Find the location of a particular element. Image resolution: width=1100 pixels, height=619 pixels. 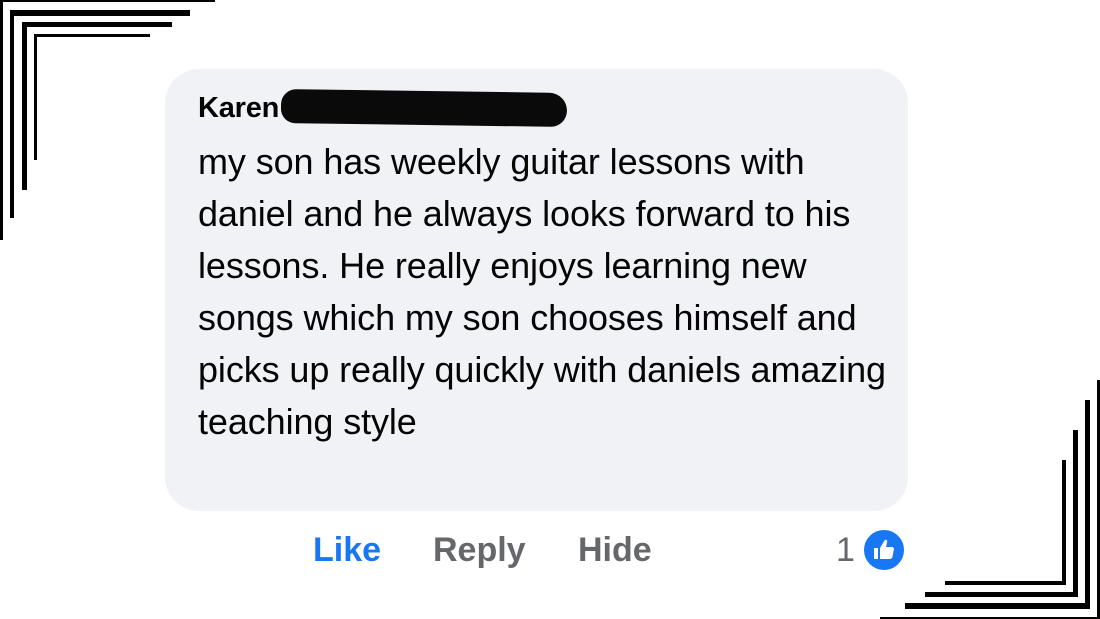

reaction-summary: 1 is located at coordinates (871, 550).